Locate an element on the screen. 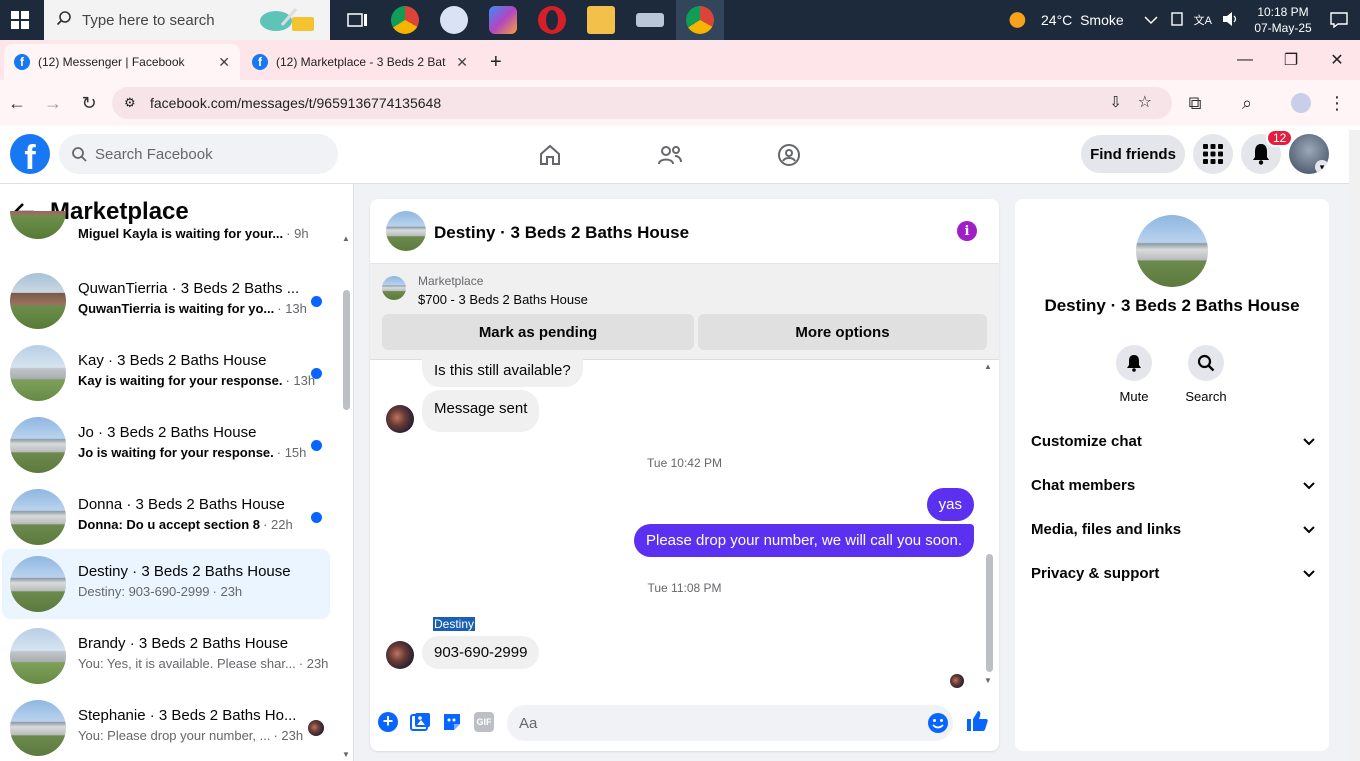 Image resolution: width=1360 pixels, height=761 pixels. media-files-links-section: Media, files and links is located at coordinates (1173, 529).